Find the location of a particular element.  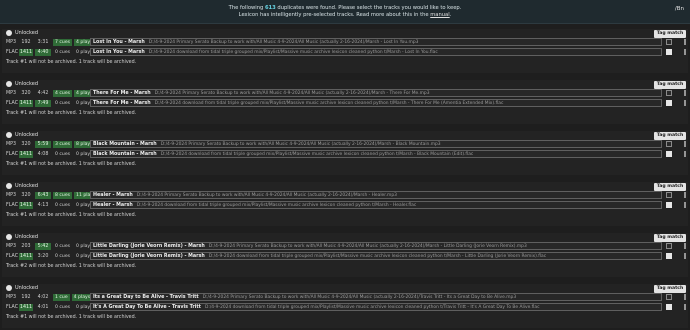

track-duration: 4:13 is located at coordinates (43, 205).